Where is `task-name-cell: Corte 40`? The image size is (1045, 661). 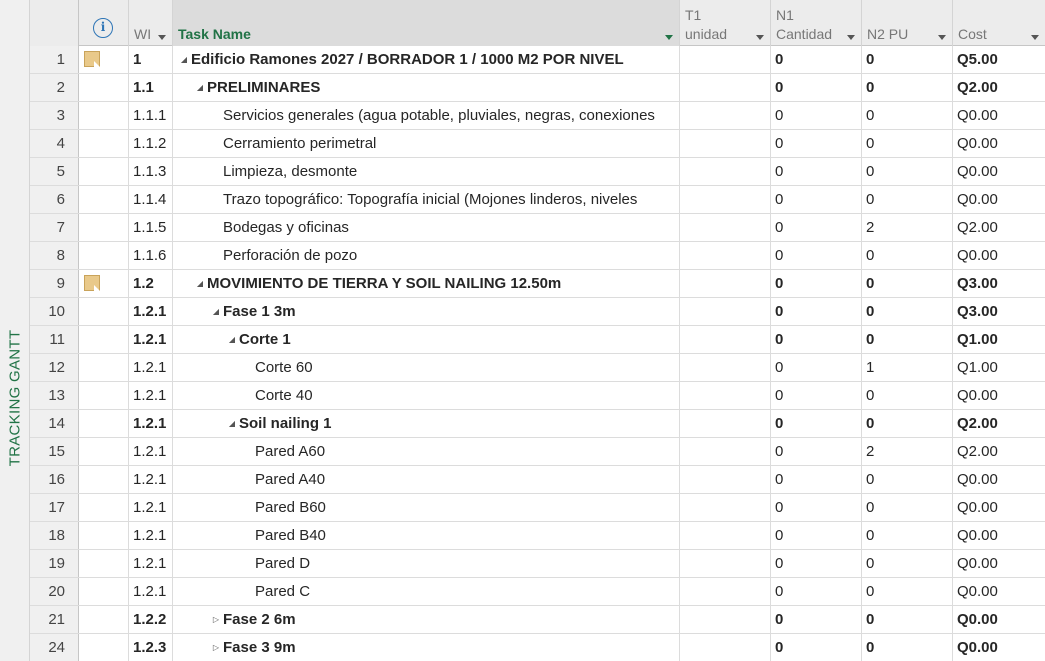
task-name-cell: Corte 40 is located at coordinates (426, 395).